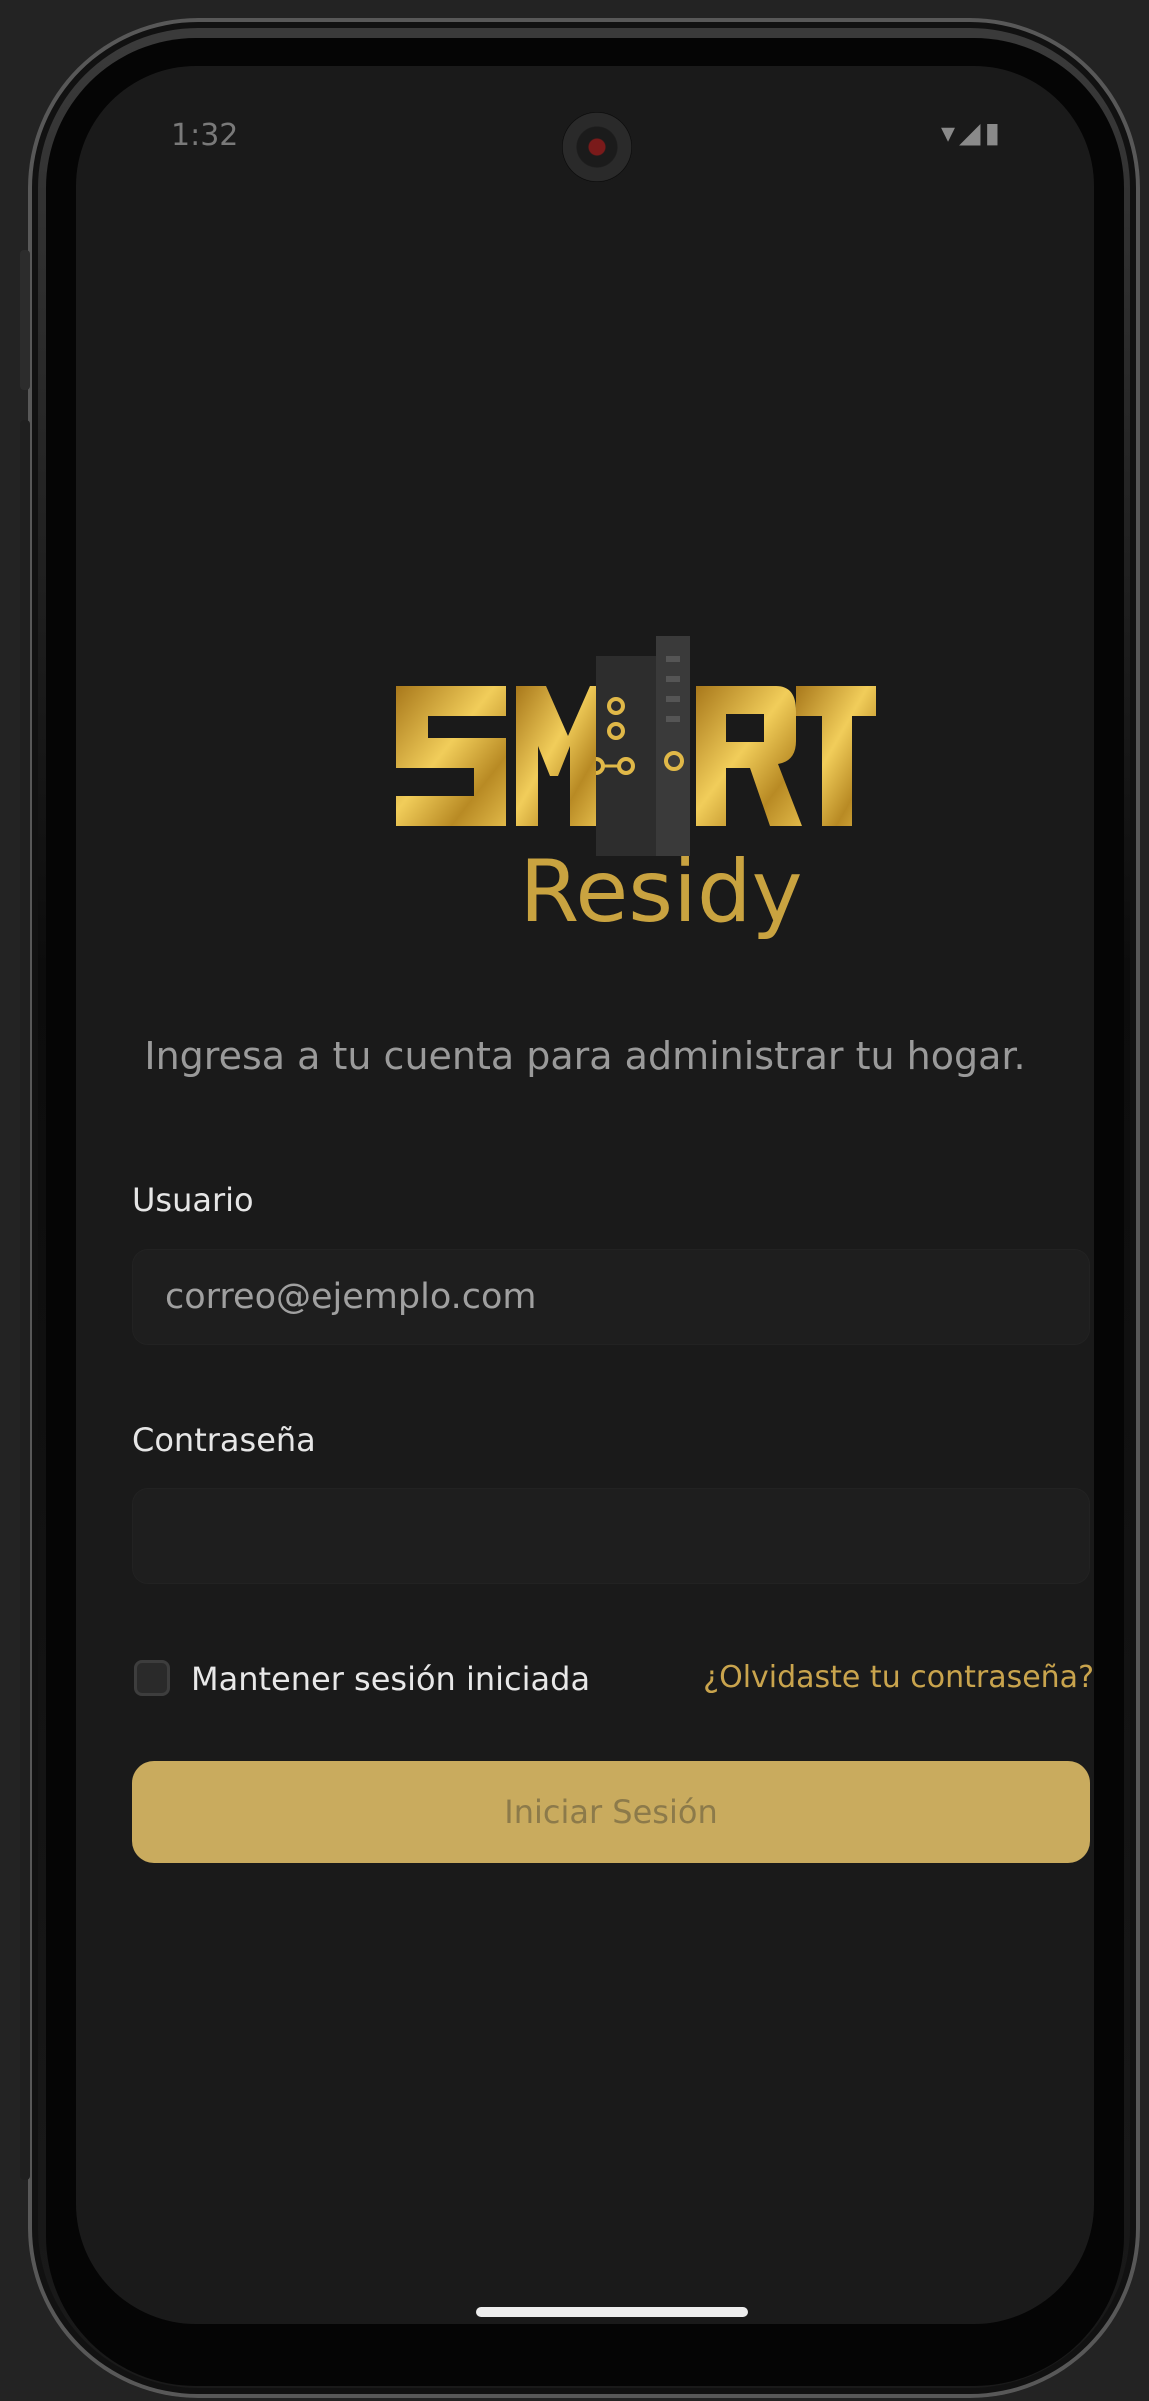 This screenshot has height=2401, width=1149. I want to click on status-icons: ▾◢▮, so click(972, 132).